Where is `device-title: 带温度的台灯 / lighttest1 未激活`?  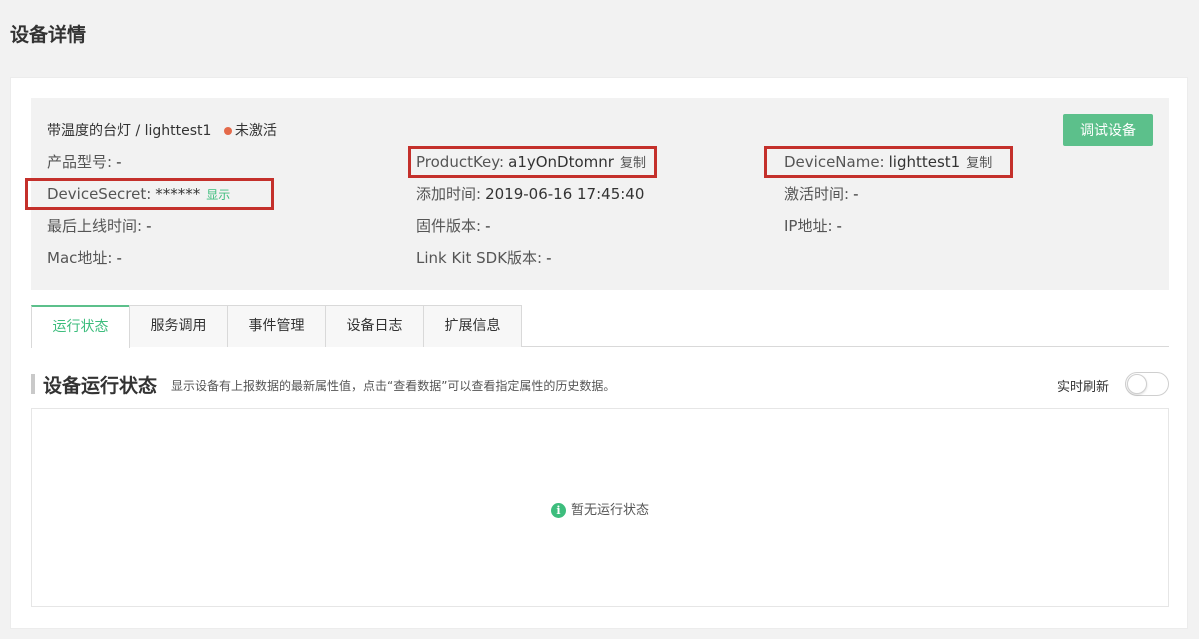
device-title: 带温度的台灯 / lighttest1 未激活 is located at coordinates (162, 130).